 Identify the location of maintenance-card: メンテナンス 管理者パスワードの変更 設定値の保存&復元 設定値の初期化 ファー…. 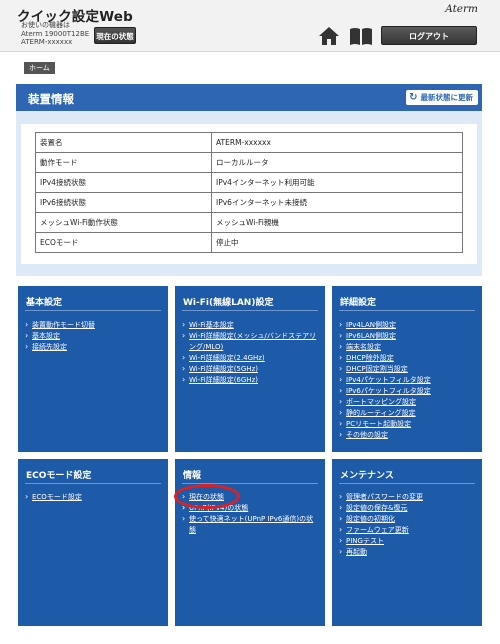
(407, 542).